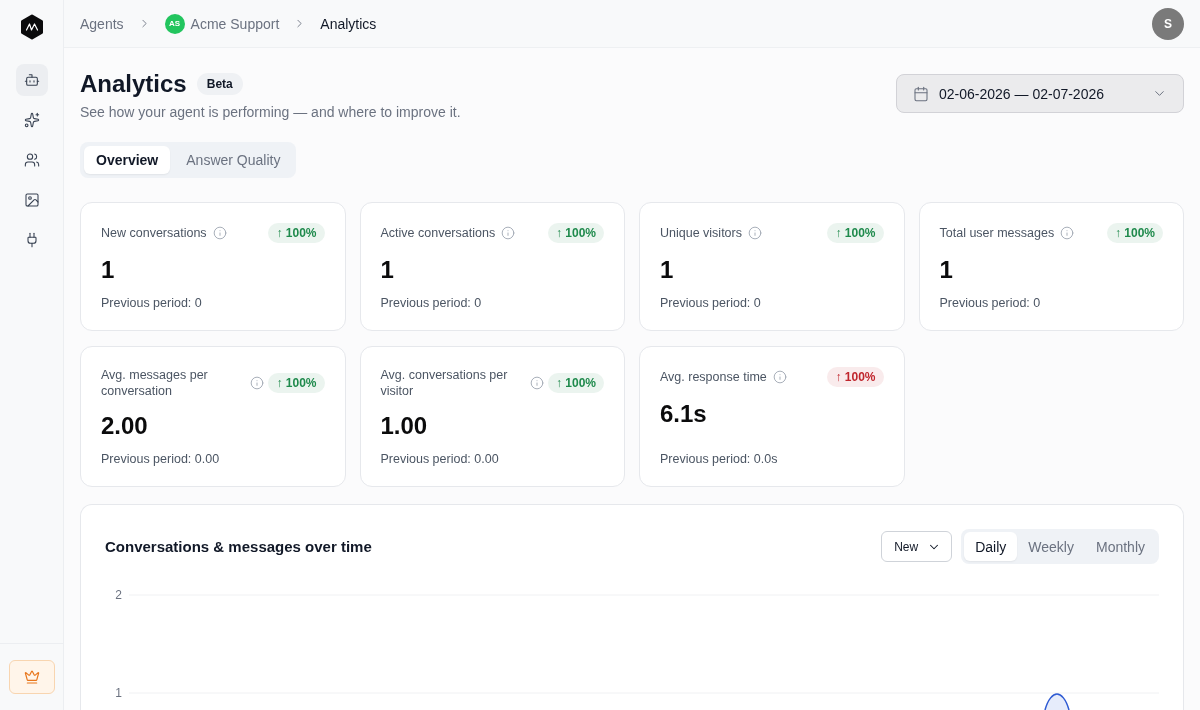 The height and width of the screenshot is (710, 1200). I want to click on metric-value: 2.00, so click(125, 426).